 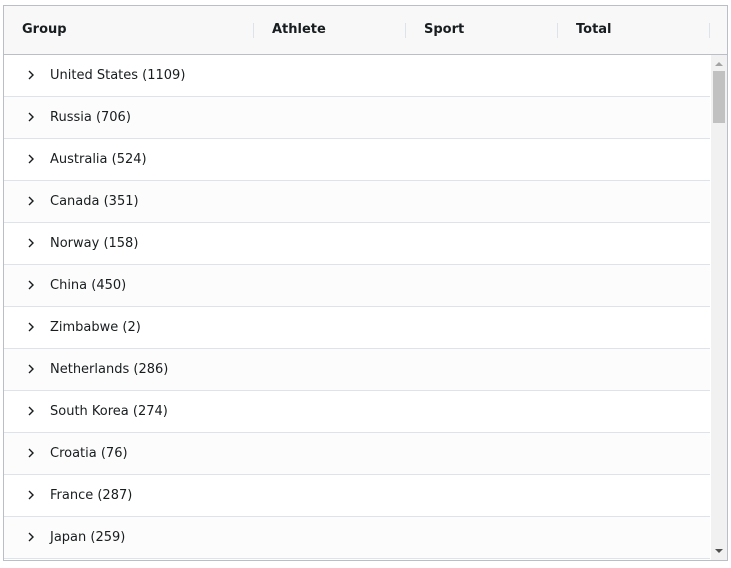 I want to click on group-row-label: Canada (351), so click(x=94, y=201).